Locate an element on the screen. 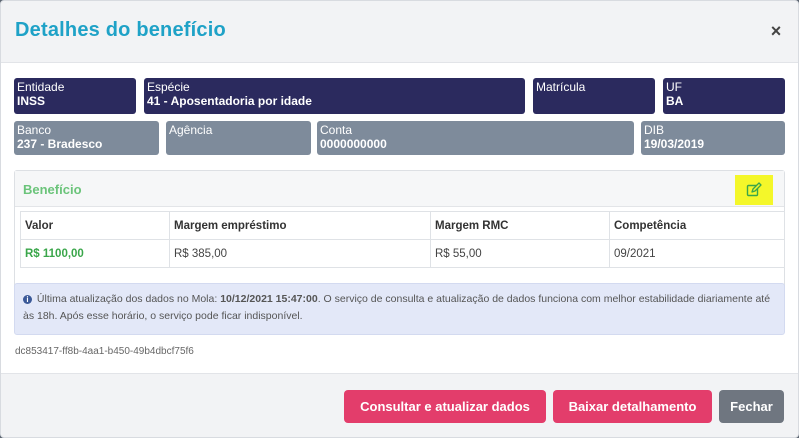 The image size is (799, 438). record-uuid: dc853417-ff8b-4aa1-b450-49b4dbcf75f6 is located at coordinates (104, 351).